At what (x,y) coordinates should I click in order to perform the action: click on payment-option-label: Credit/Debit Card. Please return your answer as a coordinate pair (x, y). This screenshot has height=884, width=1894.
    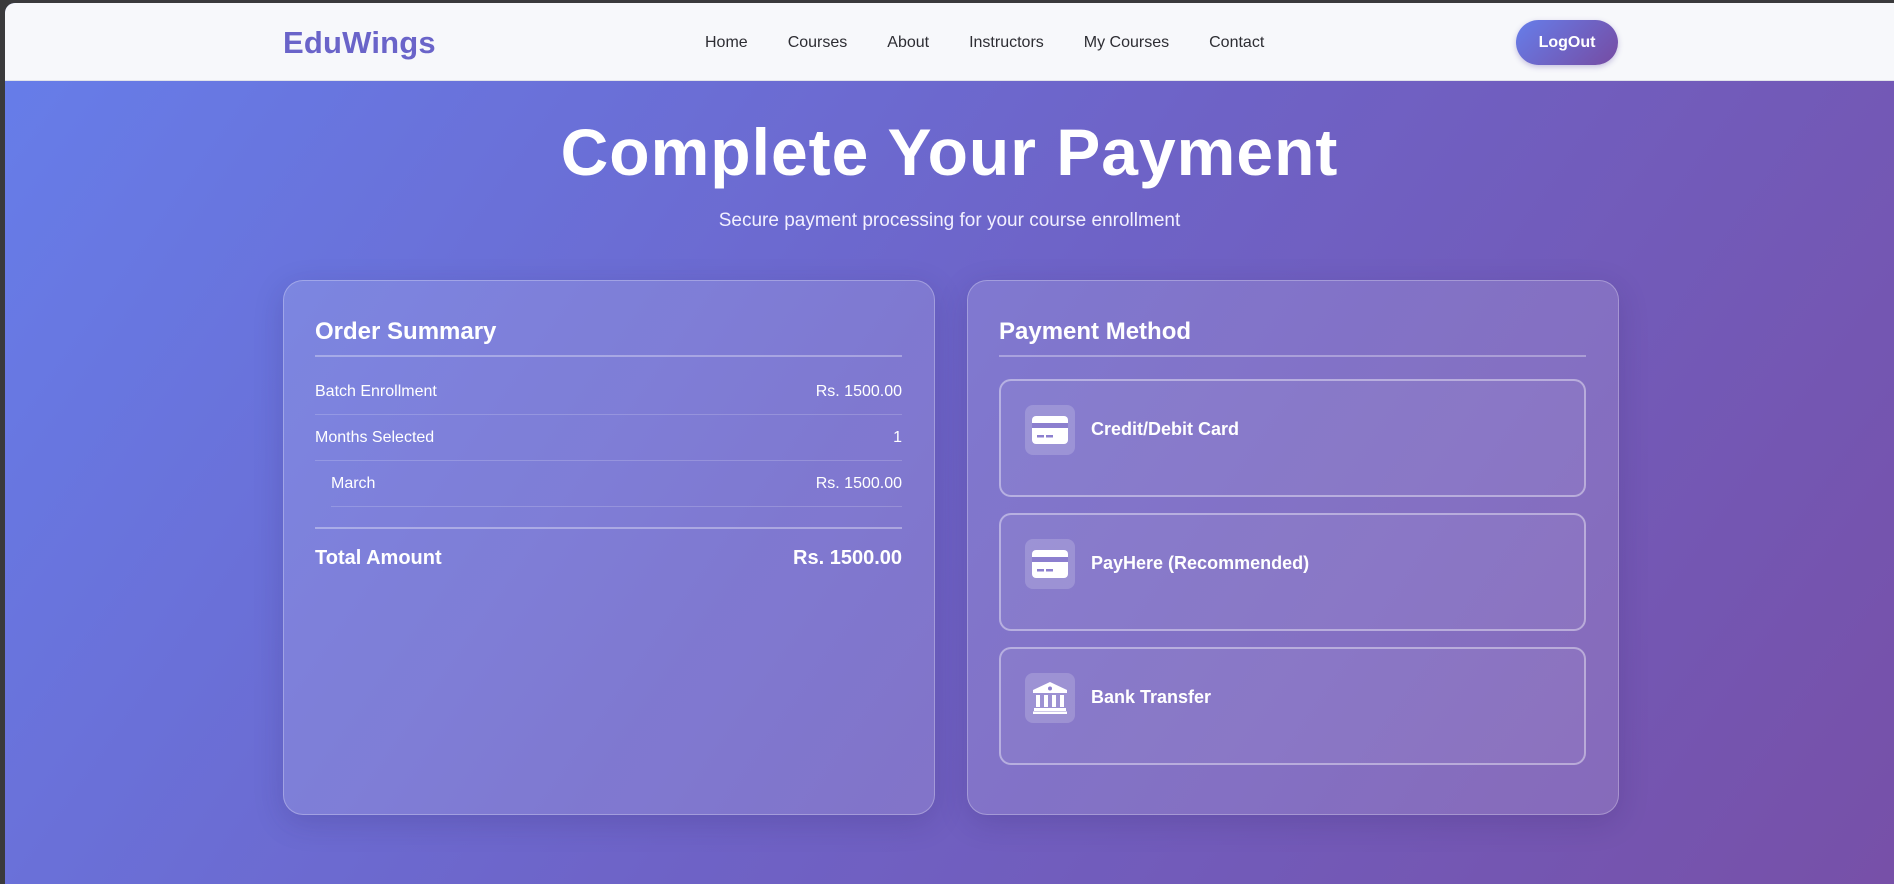
    Looking at the image, I should click on (1165, 429).